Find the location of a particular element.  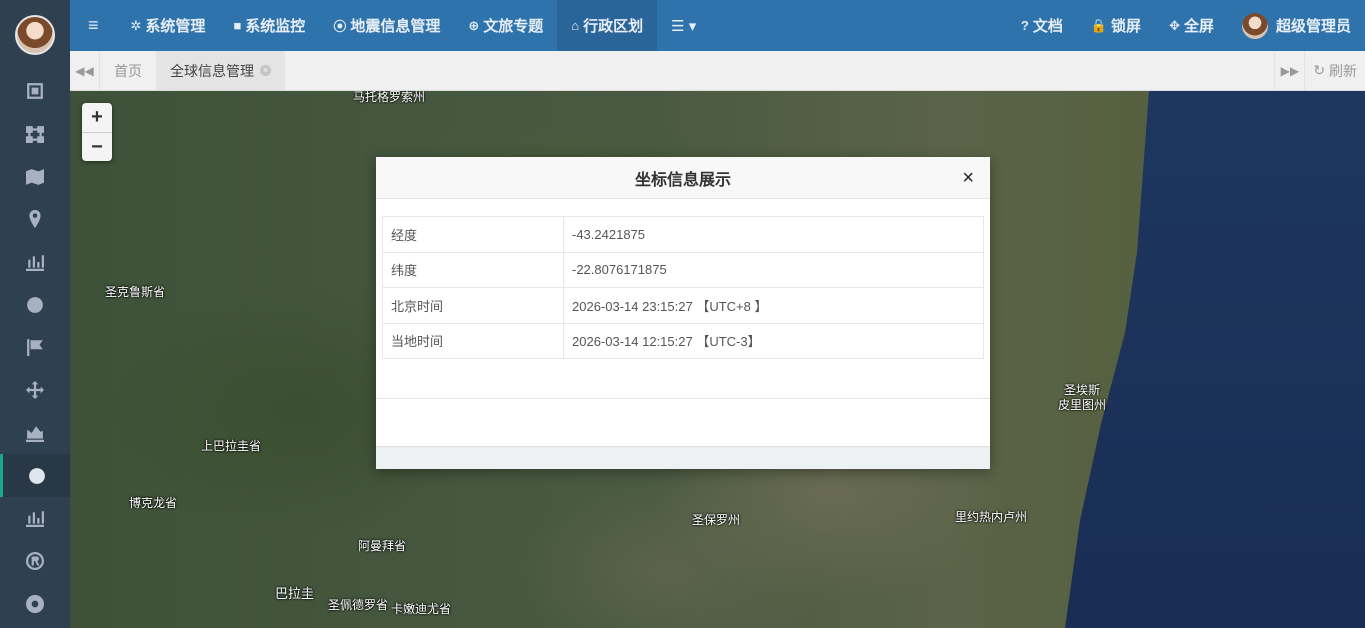

navbar-right: ? 文档 🔒 锁屏 ✥ 全屏 超级管理员 is located at coordinates (1186, 25).